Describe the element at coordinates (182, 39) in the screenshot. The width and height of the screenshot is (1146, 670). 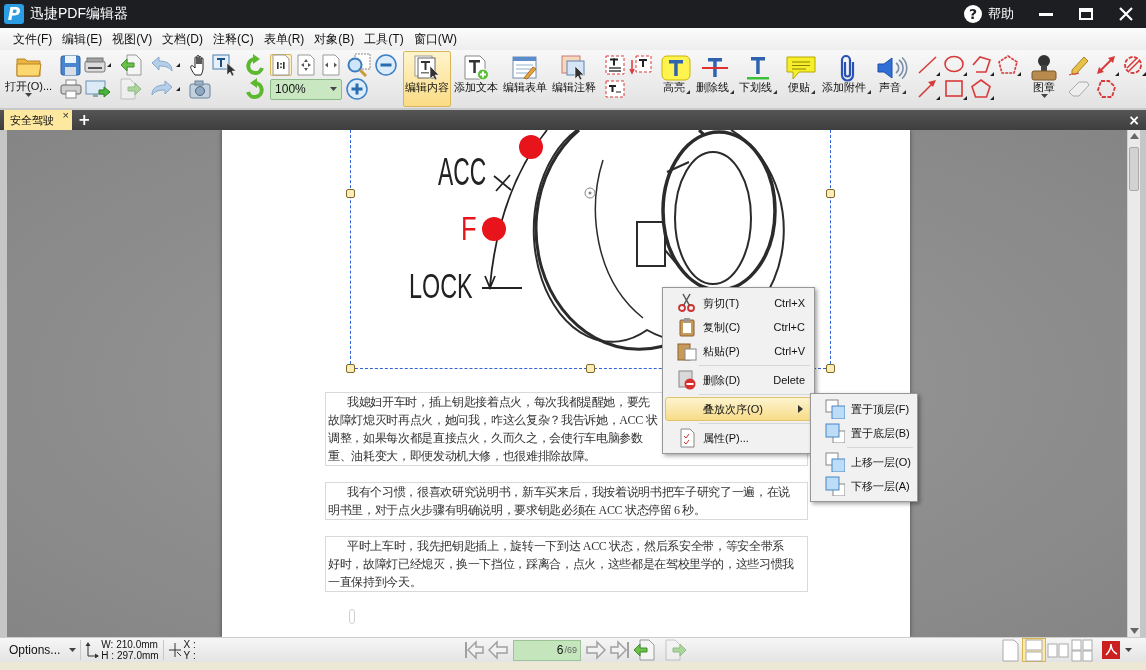
I see `menu-item: 文档(D)` at that location.